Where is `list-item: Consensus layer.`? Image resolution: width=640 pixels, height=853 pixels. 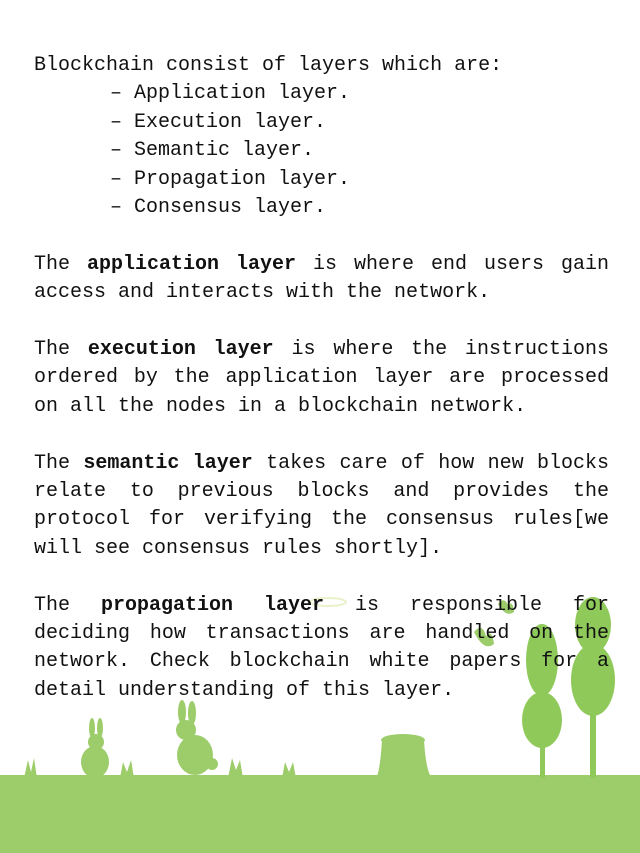 list-item: Consensus layer. is located at coordinates (359, 208).